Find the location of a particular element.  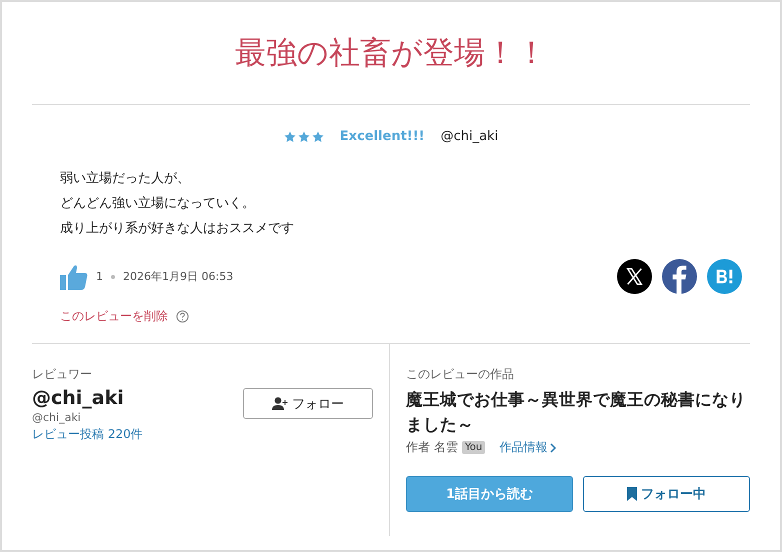

work-title: 魔王城でお仕事～異世界で魔王の秘書になりました～ is located at coordinates (578, 412).